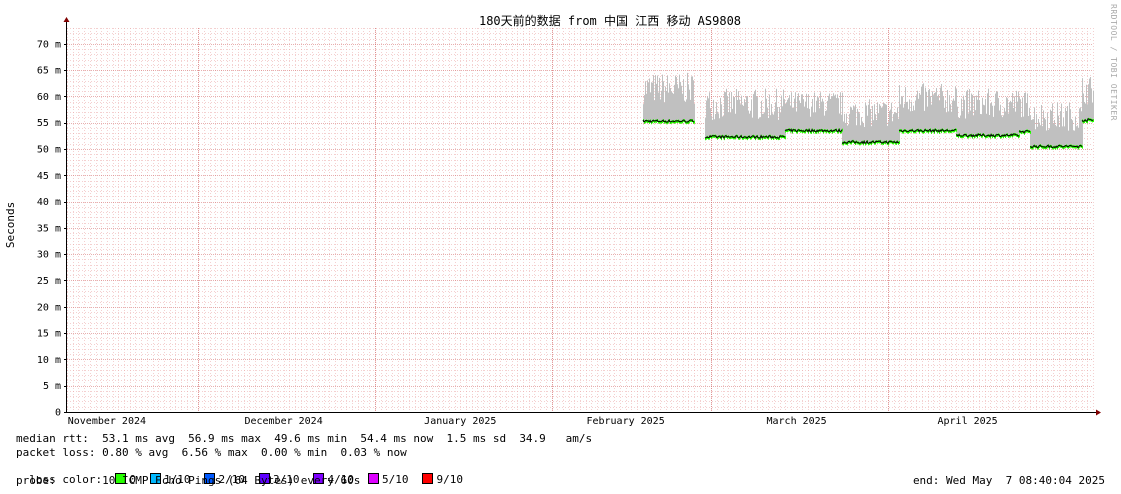 The height and width of the screenshot is (494, 1121). Describe the element at coordinates (107, 421) in the screenshot. I see `x-tick-label: November 2024` at that location.